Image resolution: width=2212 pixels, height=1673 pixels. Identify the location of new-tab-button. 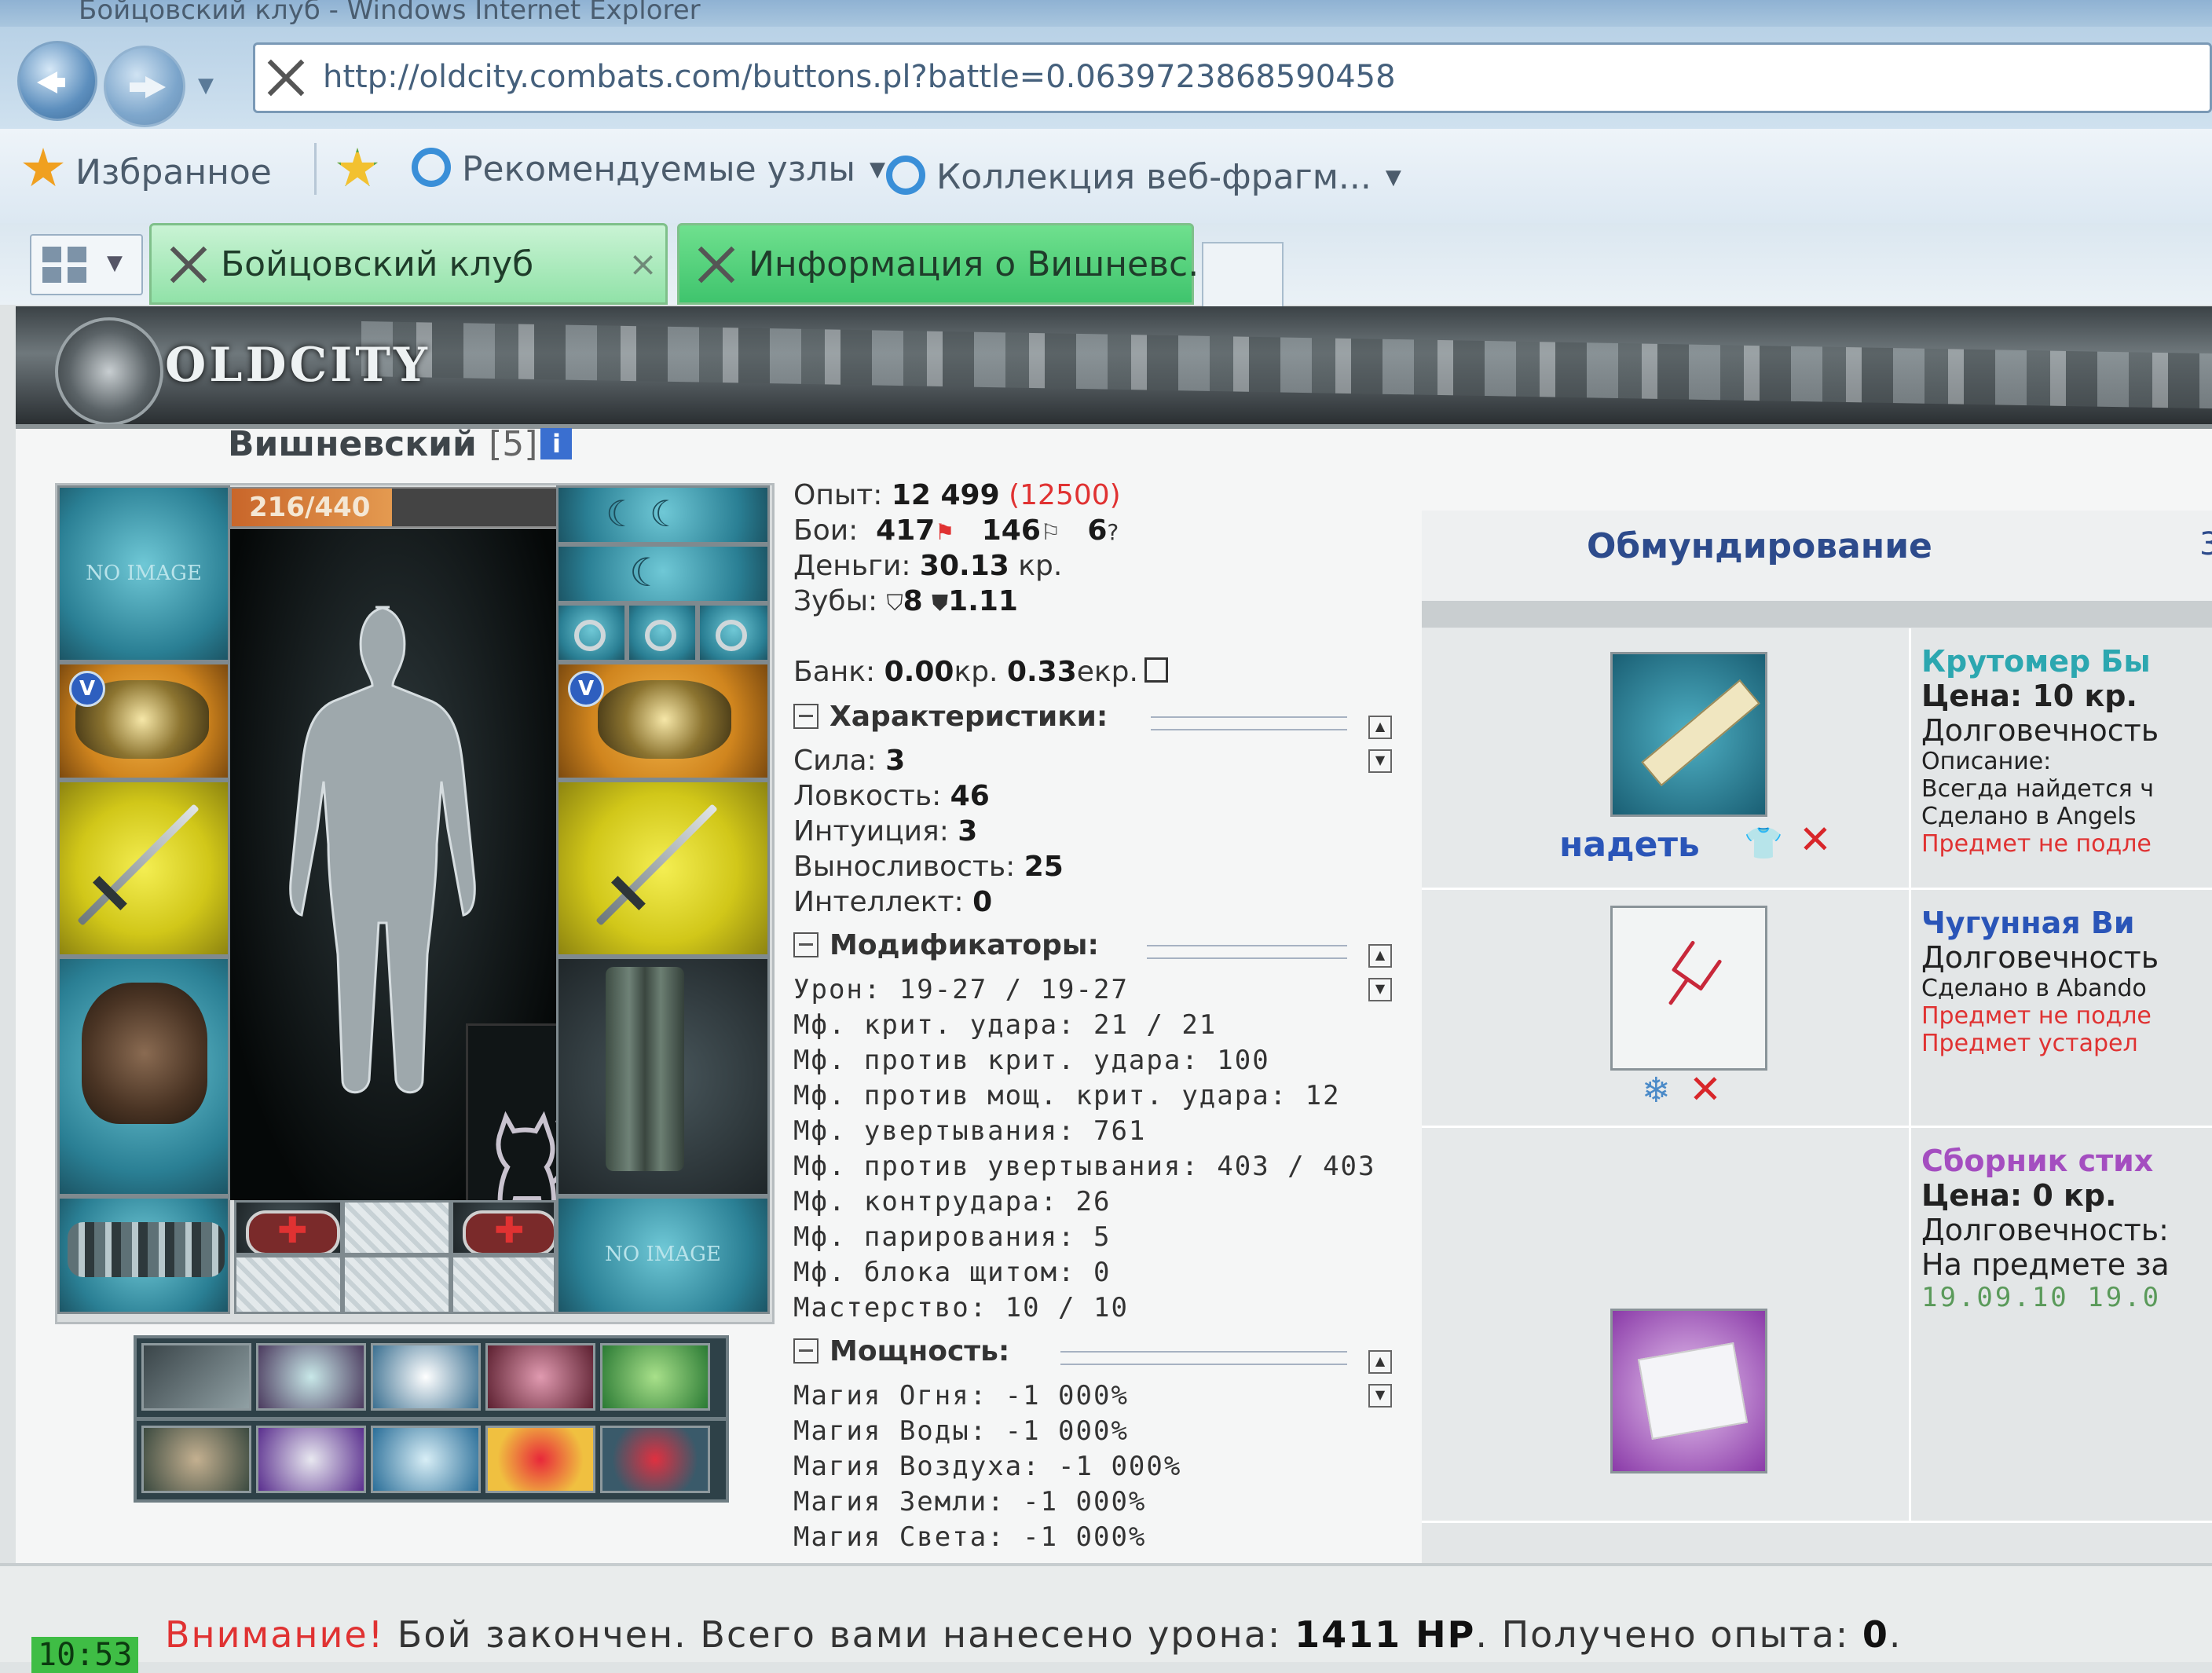
(1243, 274).